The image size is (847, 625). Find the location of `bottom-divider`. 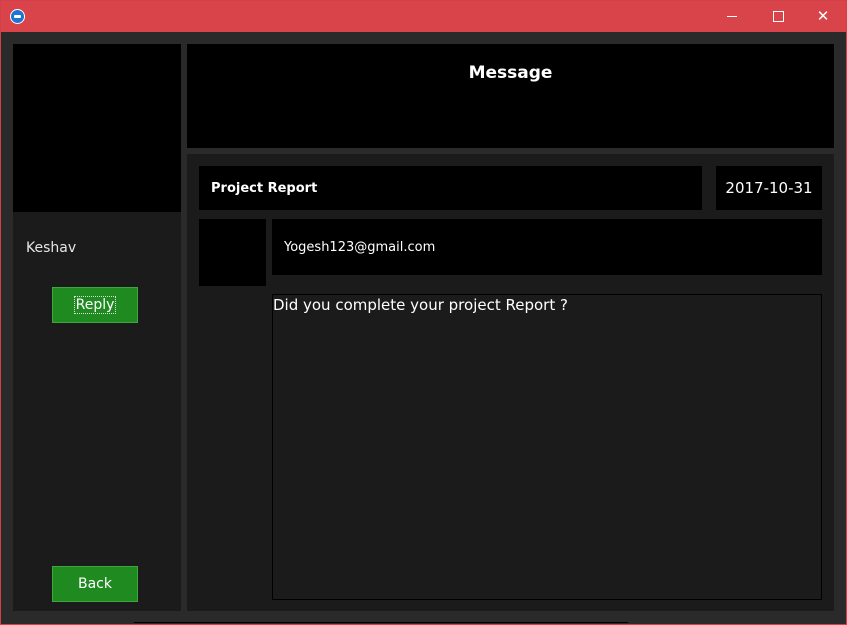

bottom-divider is located at coordinates (381, 622).